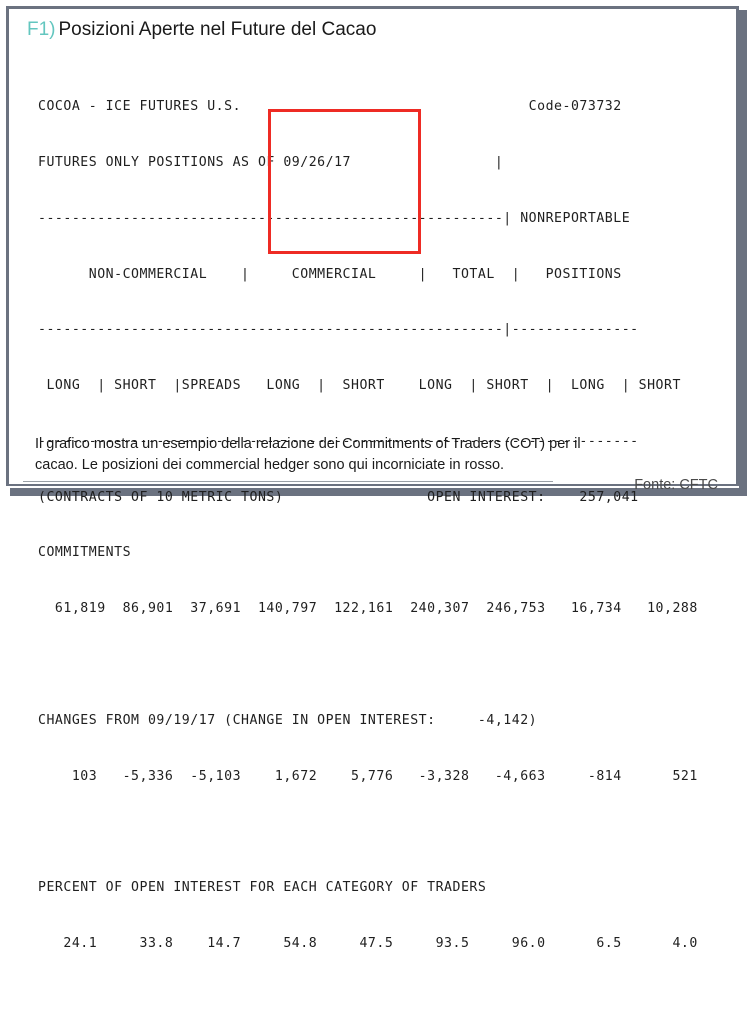  I want to click on caption-divider, so click(288, 481).